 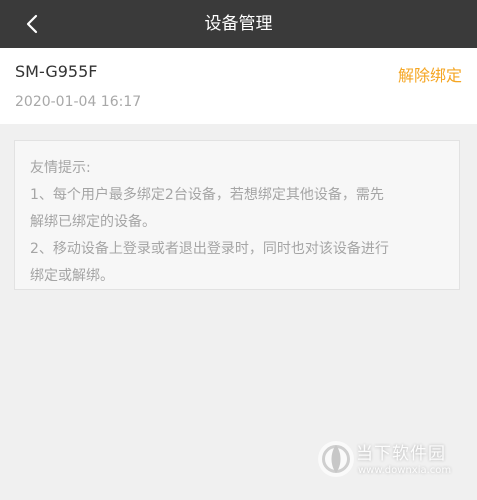 I want to click on tip-line: 解绑已绑定的设备。, so click(x=93, y=222).